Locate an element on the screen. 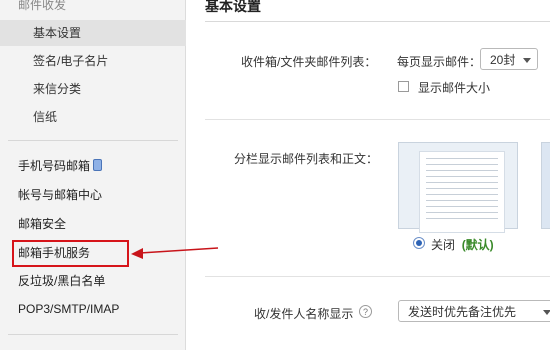  annotation-arrow is located at coordinates (175, 253).